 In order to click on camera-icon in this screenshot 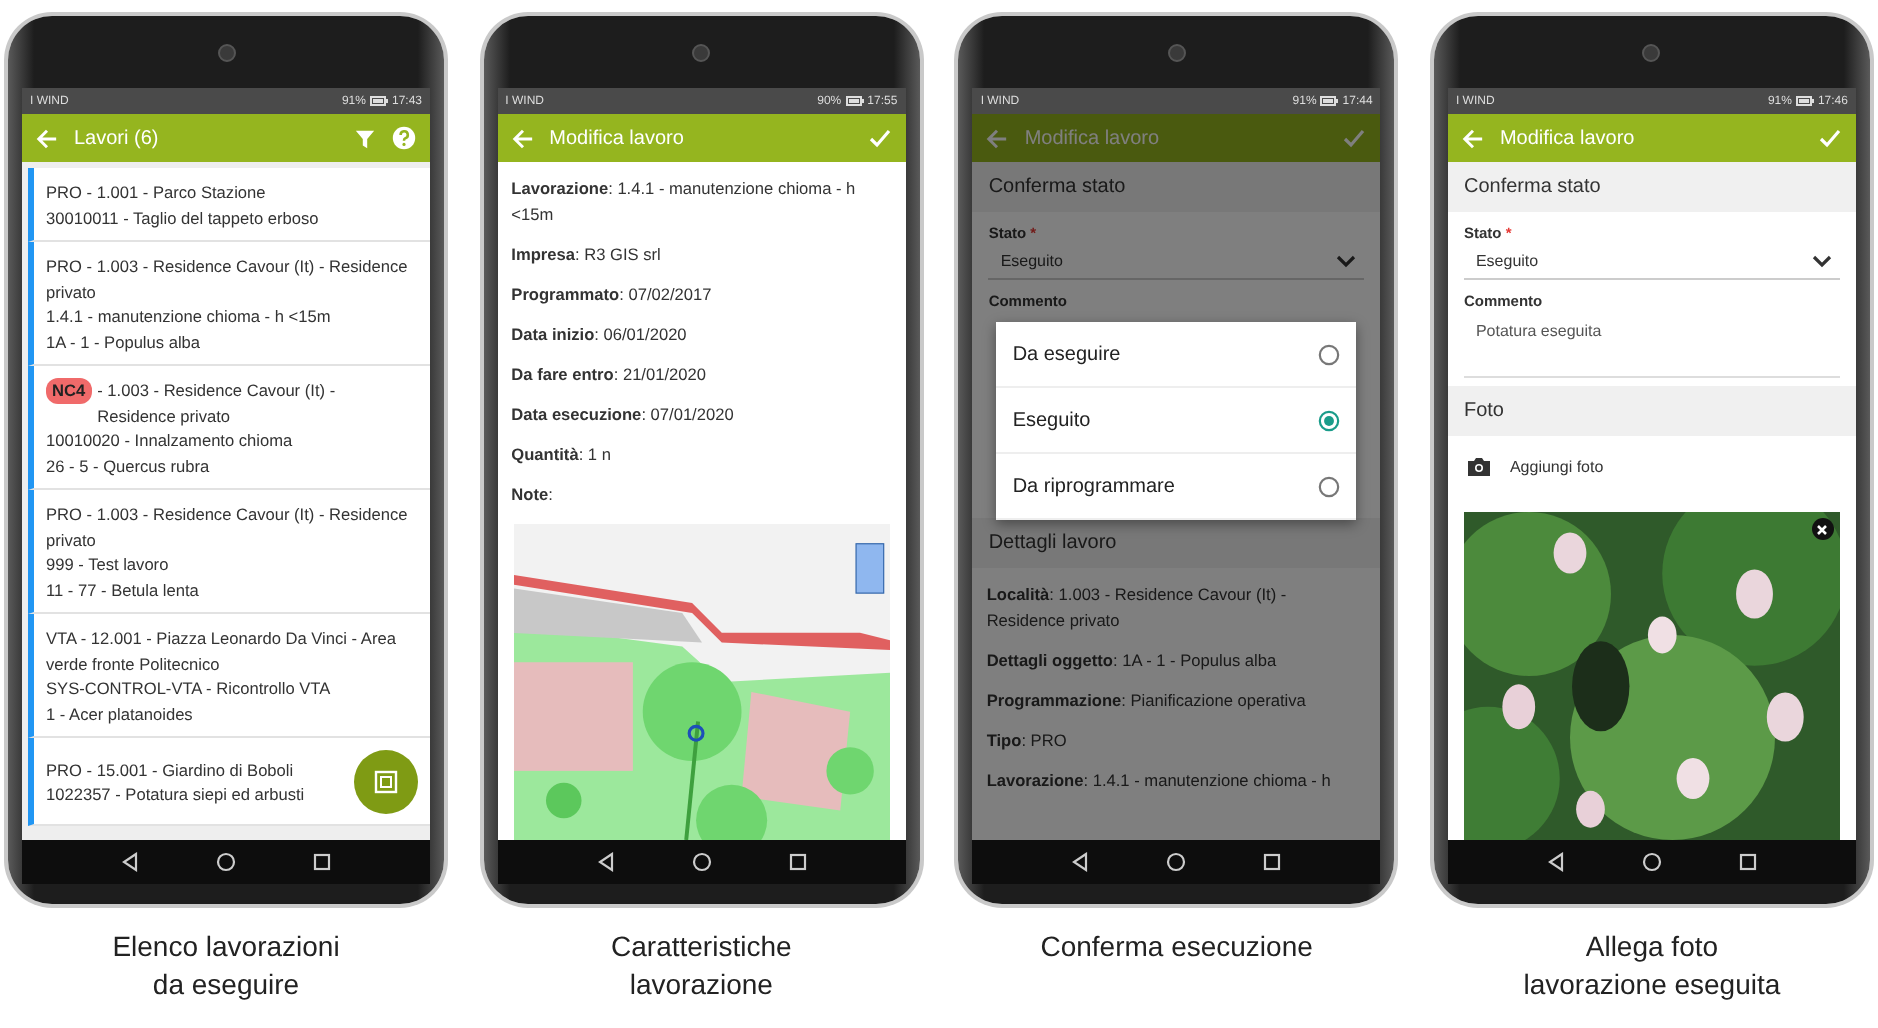, I will do `click(1478, 466)`.